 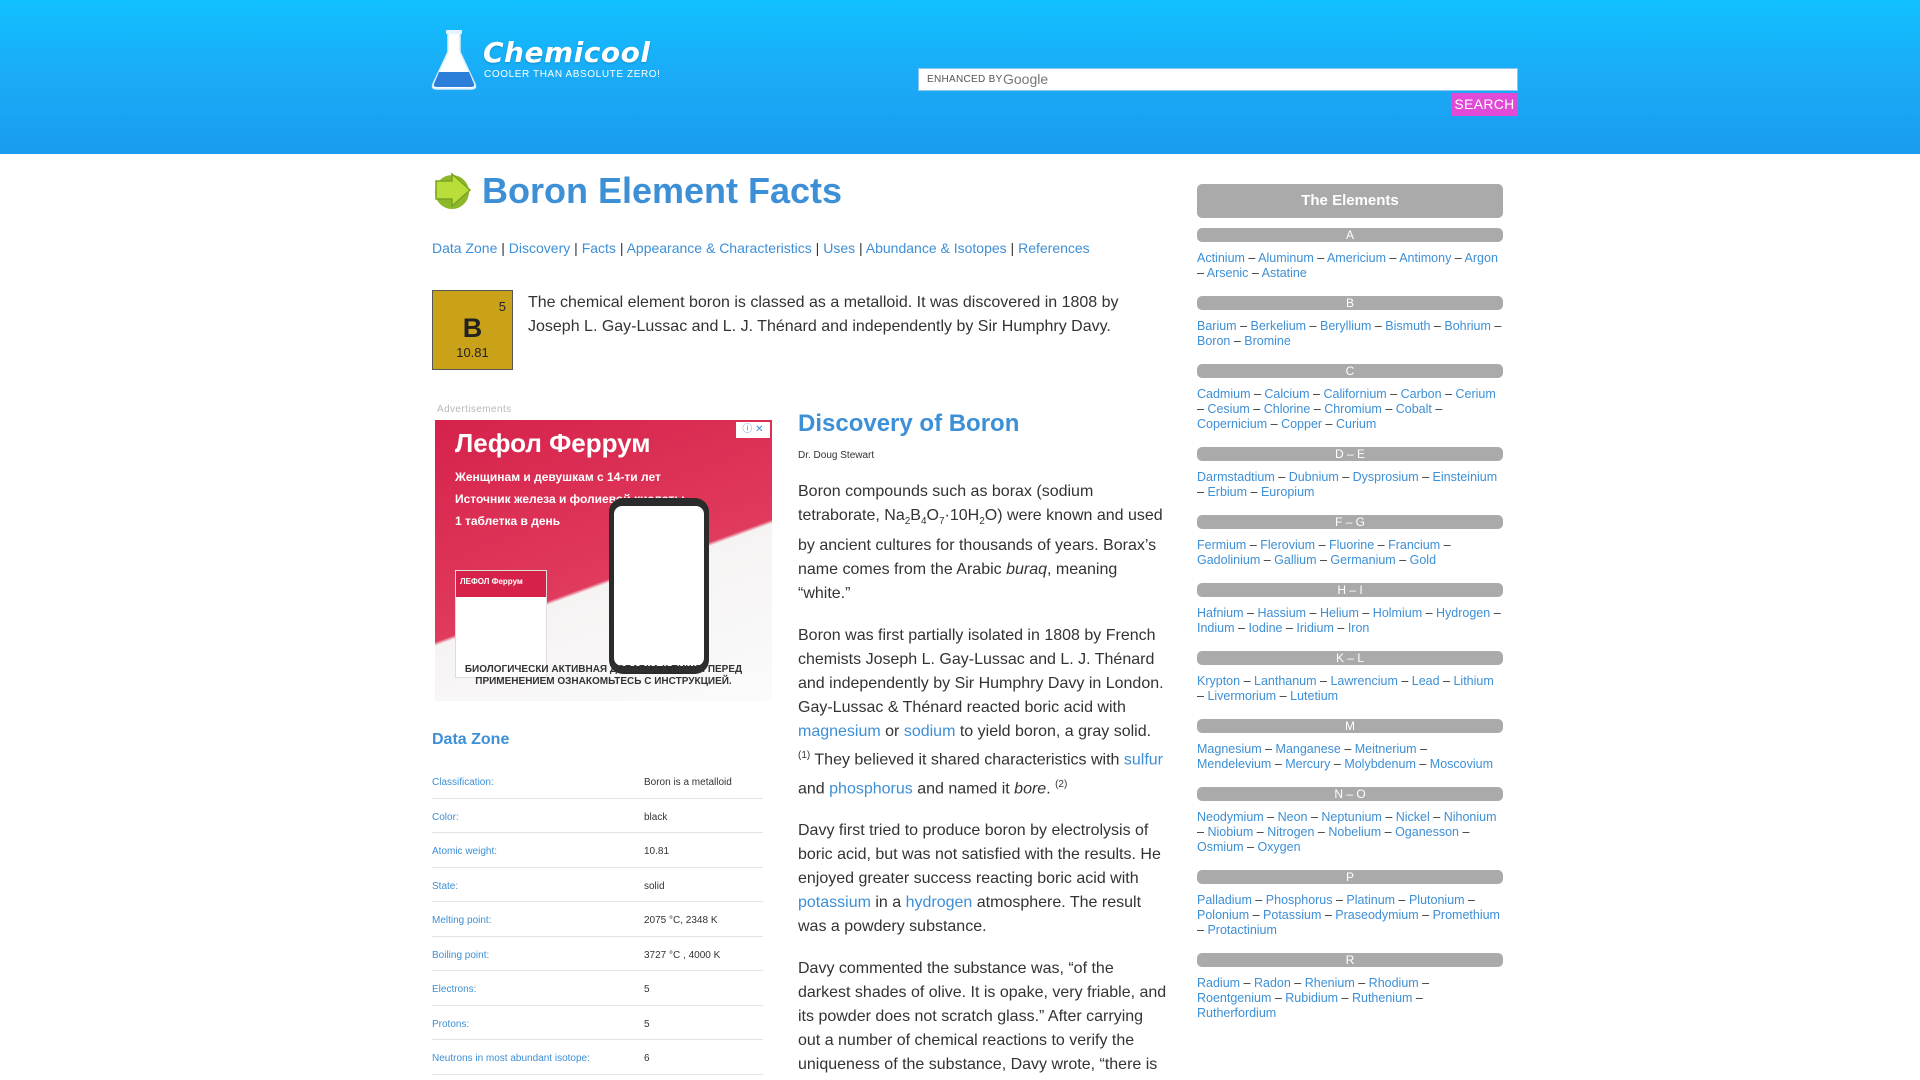 What do you see at coordinates (1386, 749) in the screenshot?
I see `sidebar-element-link: Meitnerium` at bounding box center [1386, 749].